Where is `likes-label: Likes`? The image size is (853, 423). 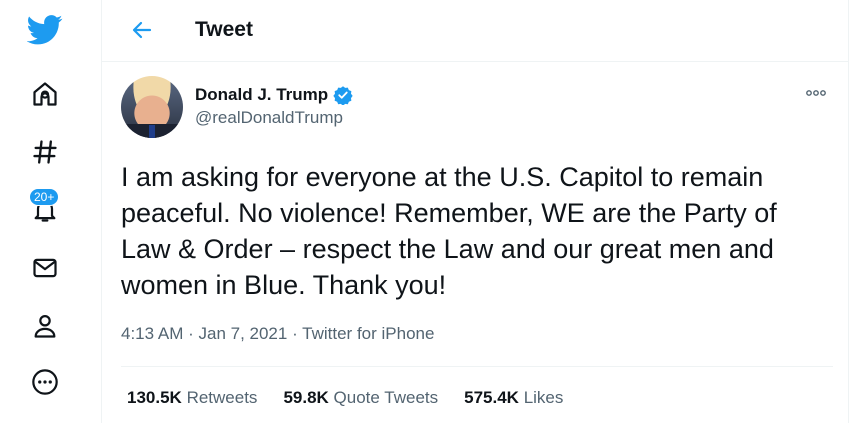
likes-label: Likes is located at coordinates (543, 397).